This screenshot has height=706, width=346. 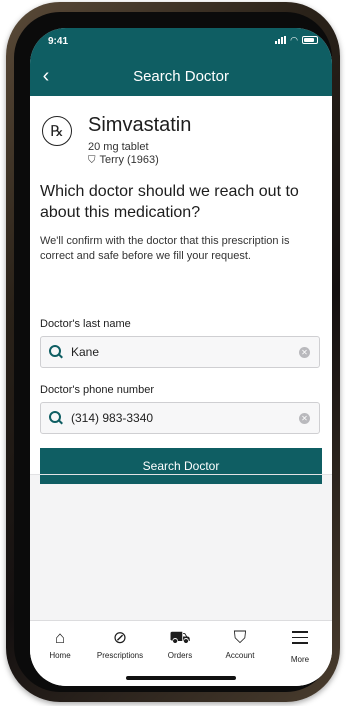 I want to click on tab-orders: ⛟ Orders, so click(x=180, y=643).